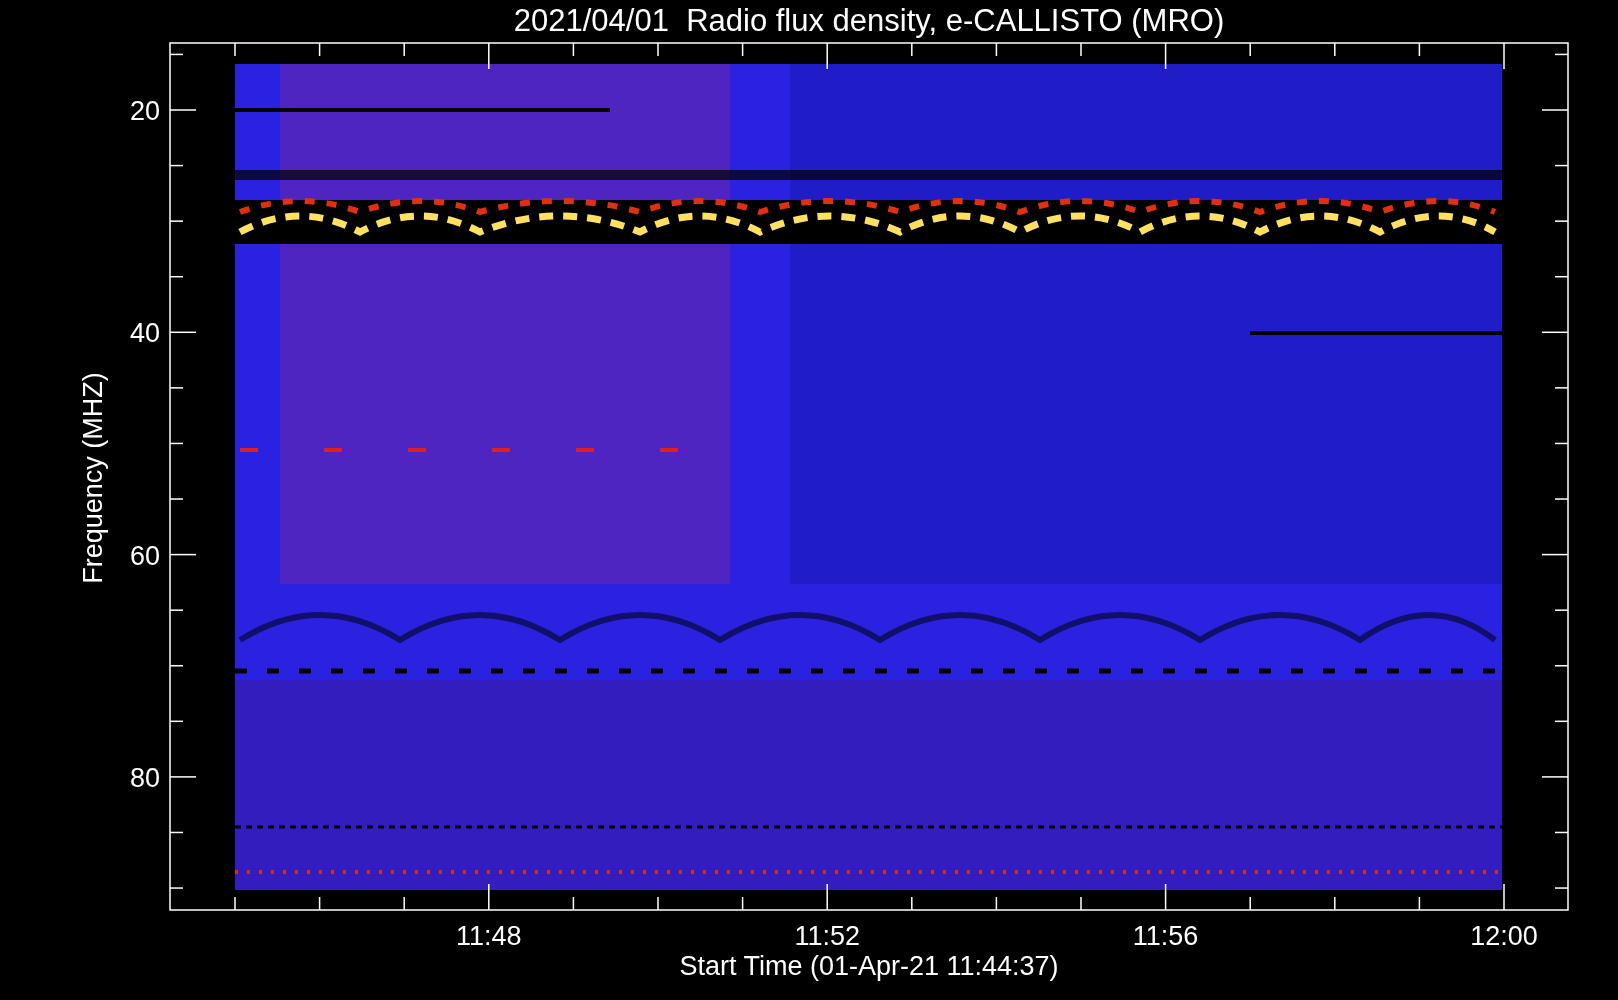 This screenshot has height=1000, width=1618. I want to click on x-tick-label: 12:00, so click(1504, 936).